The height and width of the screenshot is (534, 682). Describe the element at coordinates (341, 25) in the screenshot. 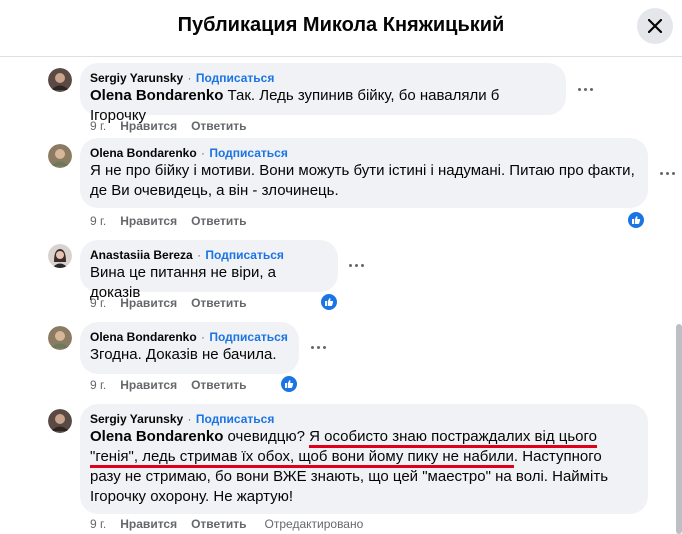

I see `dialog-title: Публикация Микола Княжицький` at that location.